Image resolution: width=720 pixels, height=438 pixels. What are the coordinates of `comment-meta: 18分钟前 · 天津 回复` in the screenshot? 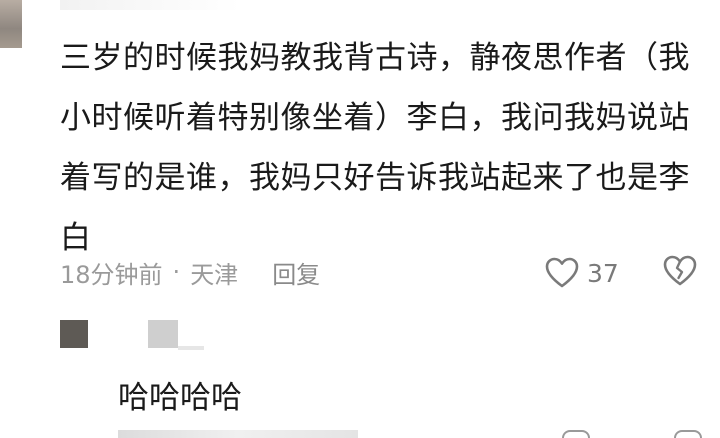 It's located at (190, 272).